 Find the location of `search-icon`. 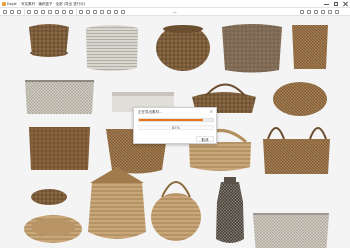

search-icon is located at coordinates (302, 12).